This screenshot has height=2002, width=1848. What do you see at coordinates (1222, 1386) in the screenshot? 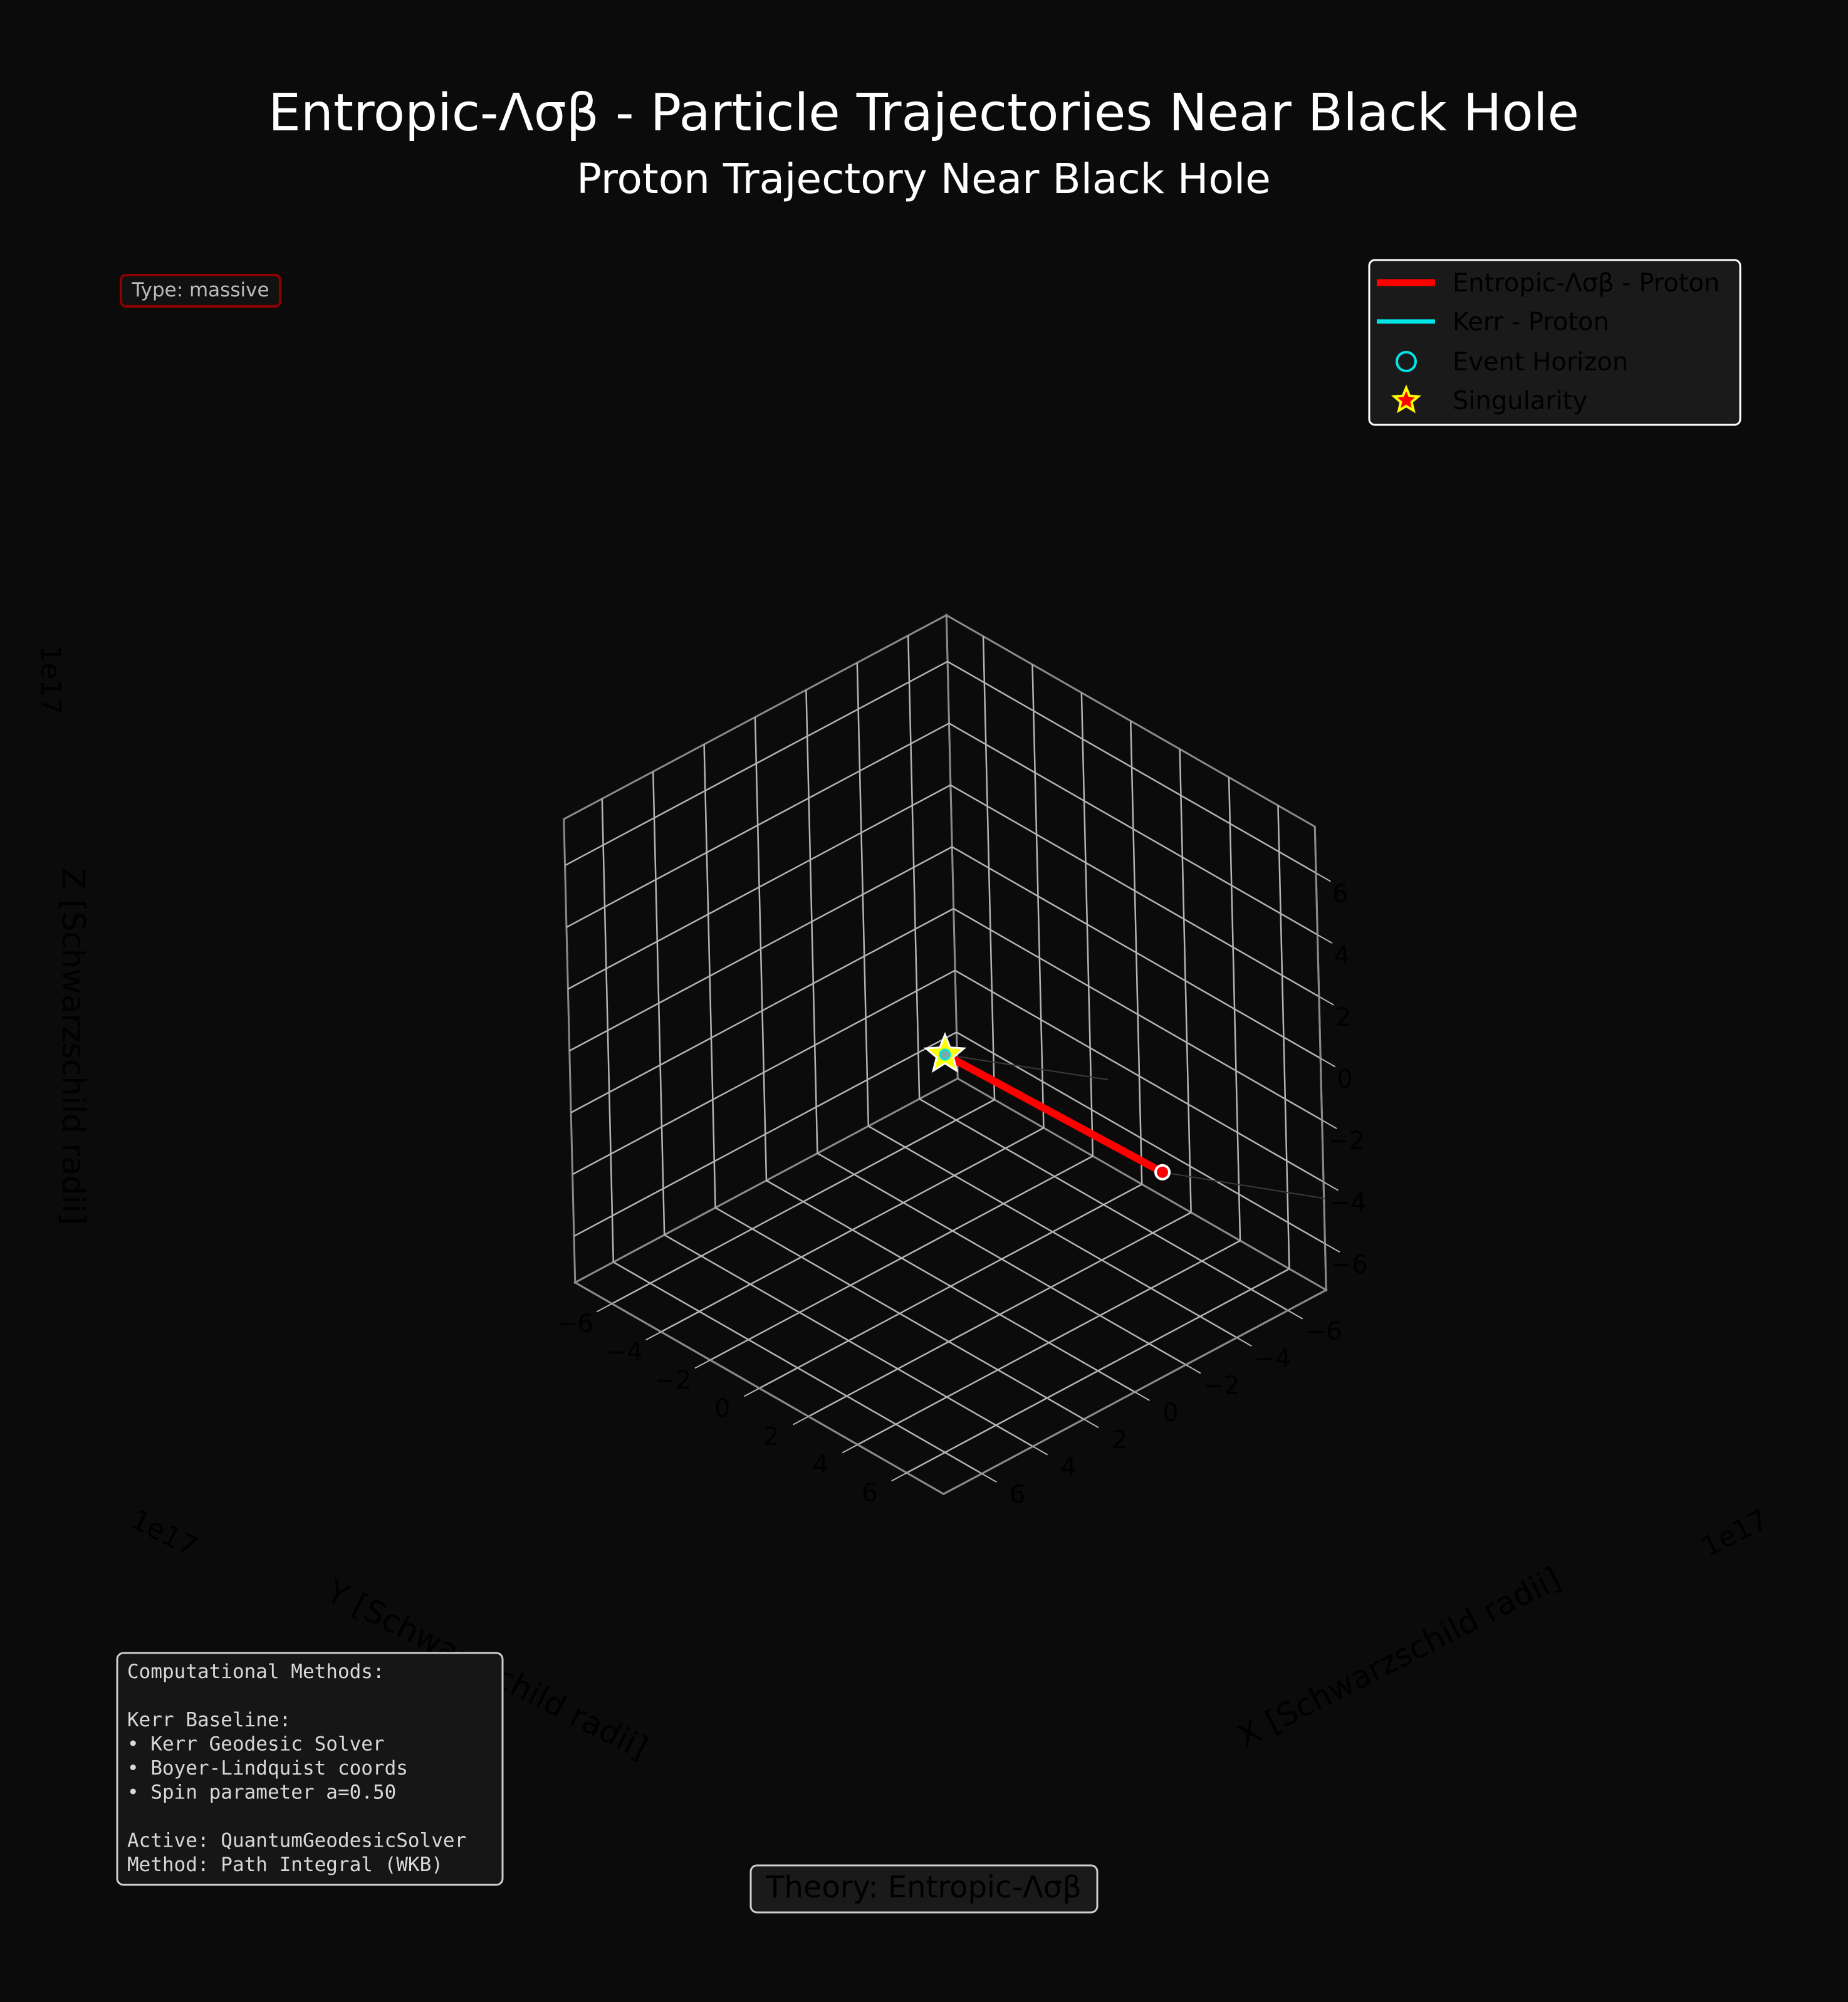
I see `y-tick-label: −2` at bounding box center [1222, 1386].